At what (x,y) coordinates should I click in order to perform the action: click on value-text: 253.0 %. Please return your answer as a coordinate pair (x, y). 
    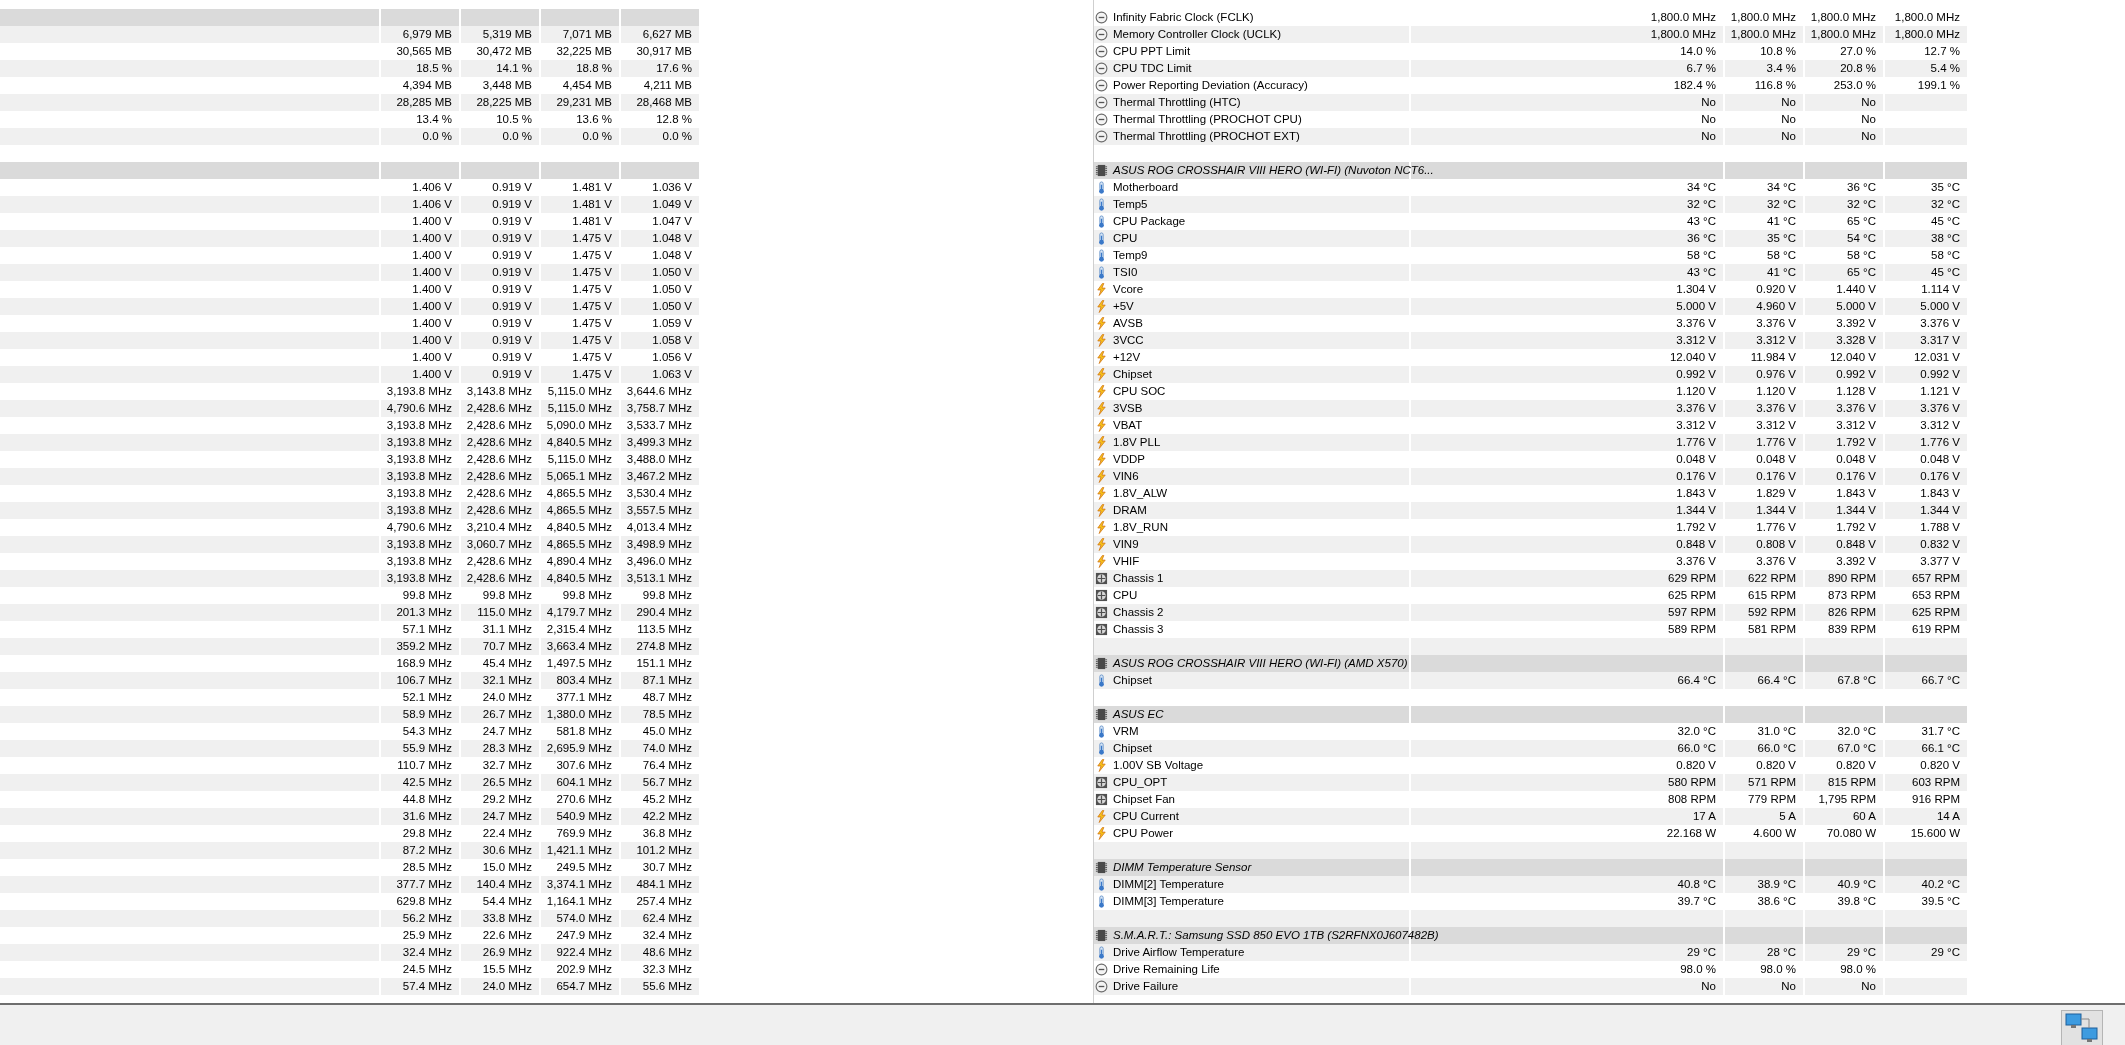
    Looking at the image, I should click on (1854, 85).